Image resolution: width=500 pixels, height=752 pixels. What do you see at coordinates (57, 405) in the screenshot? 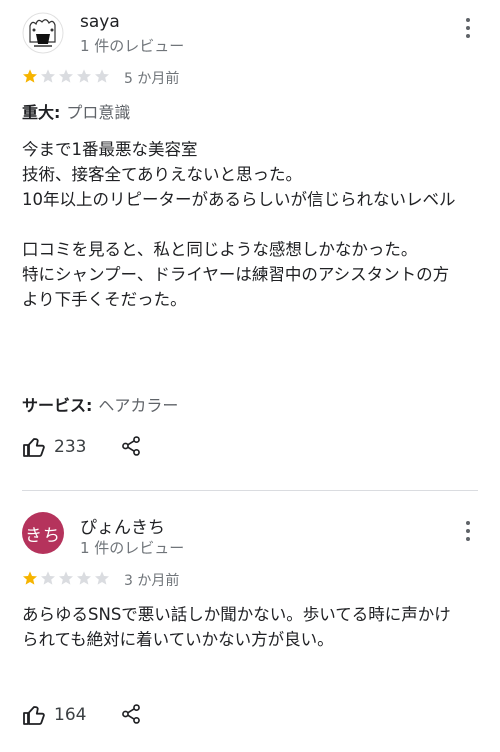
I see `service-label: サービス:` at bounding box center [57, 405].